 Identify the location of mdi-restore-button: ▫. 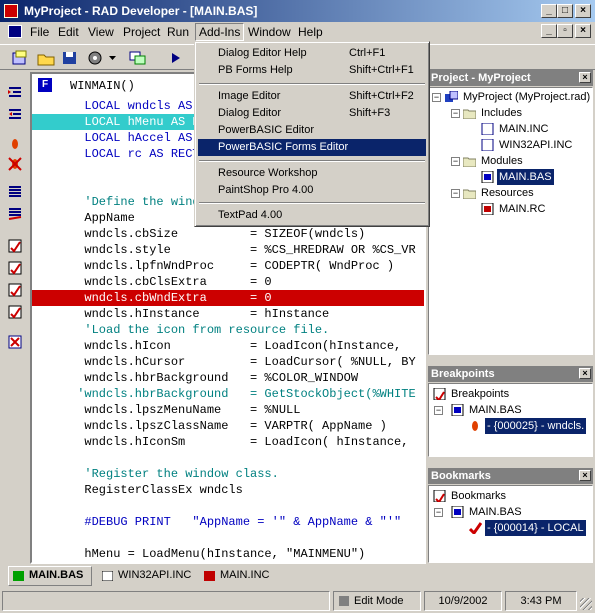
(565, 31).